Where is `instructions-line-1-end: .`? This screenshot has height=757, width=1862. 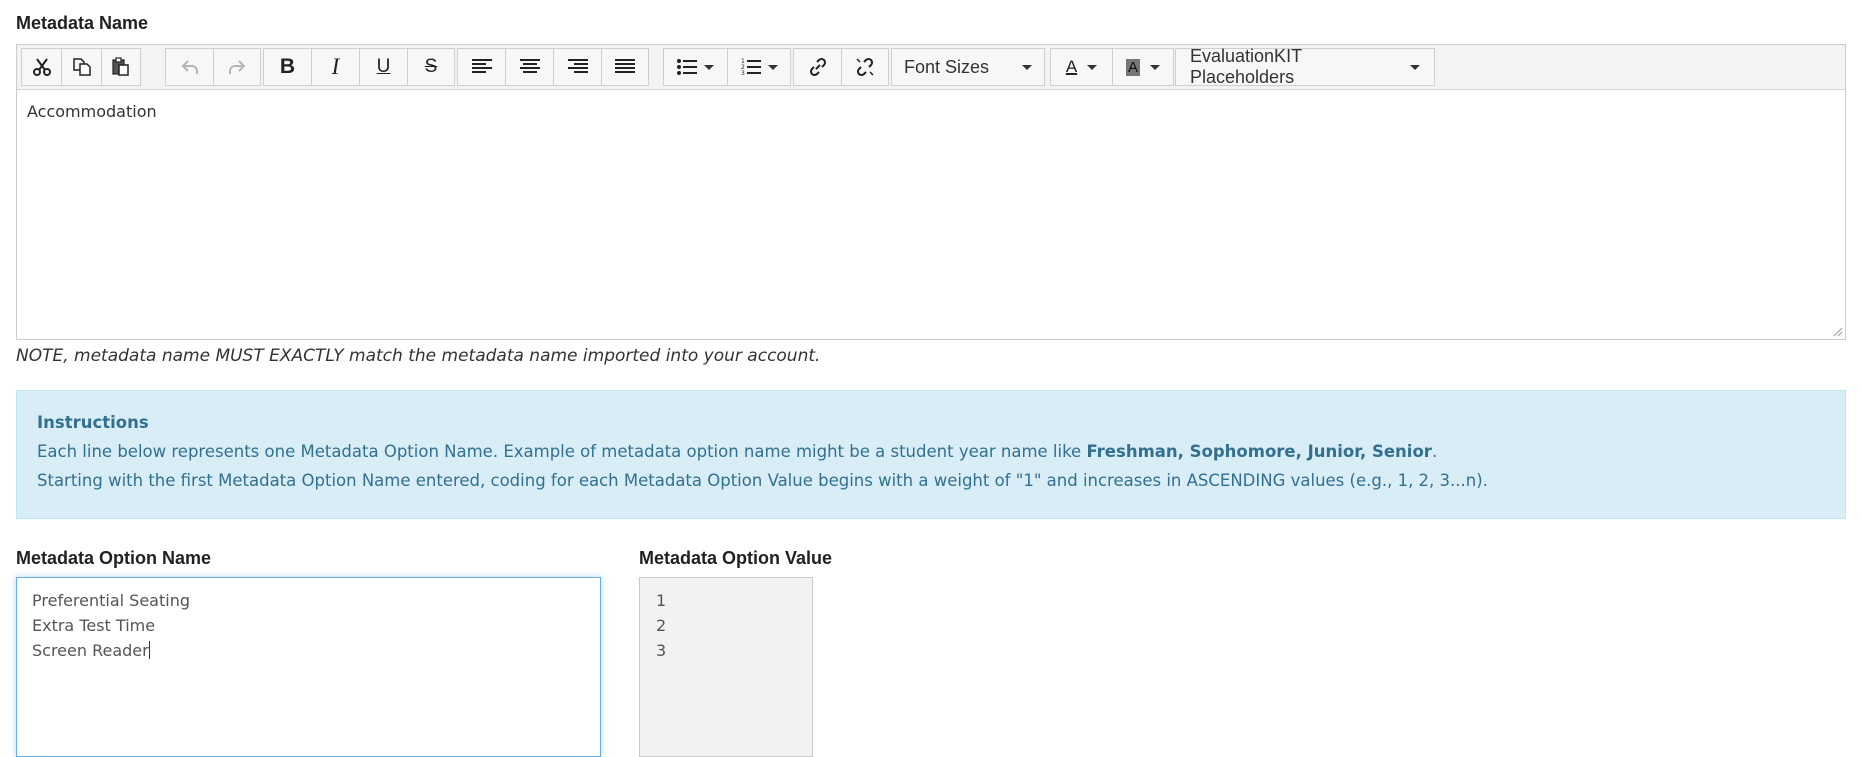
instructions-line-1-end: . is located at coordinates (1434, 451).